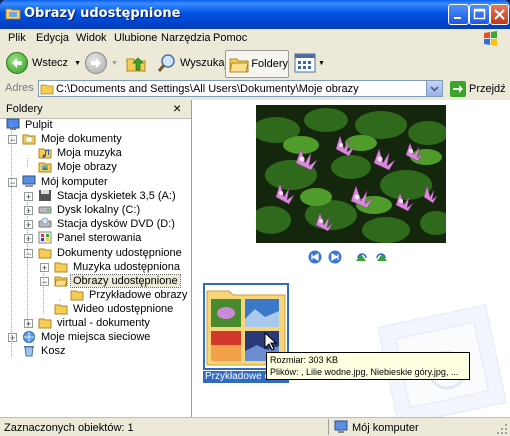 This screenshot has height=436, width=510. Describe the element at coordinates (304, 360) in the screenshot. I see `tooltip-size: Rozmiar: 303 KB` at that location.